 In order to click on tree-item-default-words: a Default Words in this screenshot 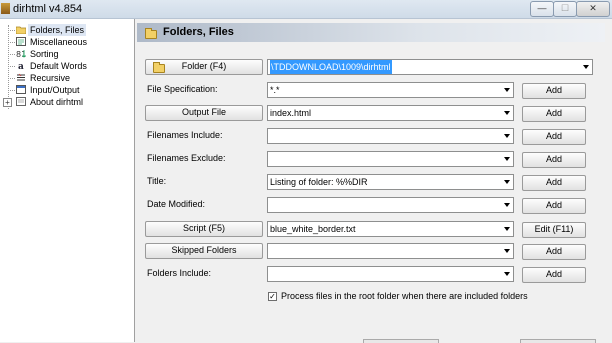, I will do `click(67, 66)`.